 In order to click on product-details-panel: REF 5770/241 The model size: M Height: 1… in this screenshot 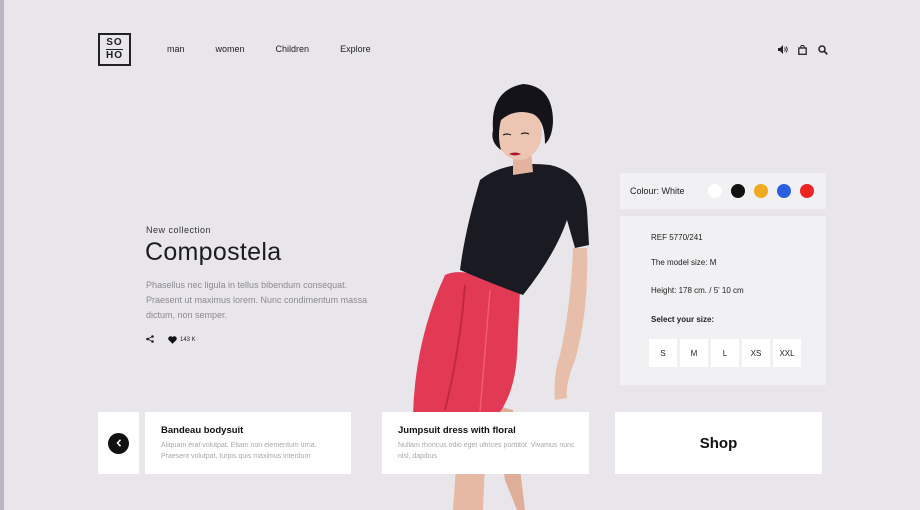, I will do `click(723, 300)`.